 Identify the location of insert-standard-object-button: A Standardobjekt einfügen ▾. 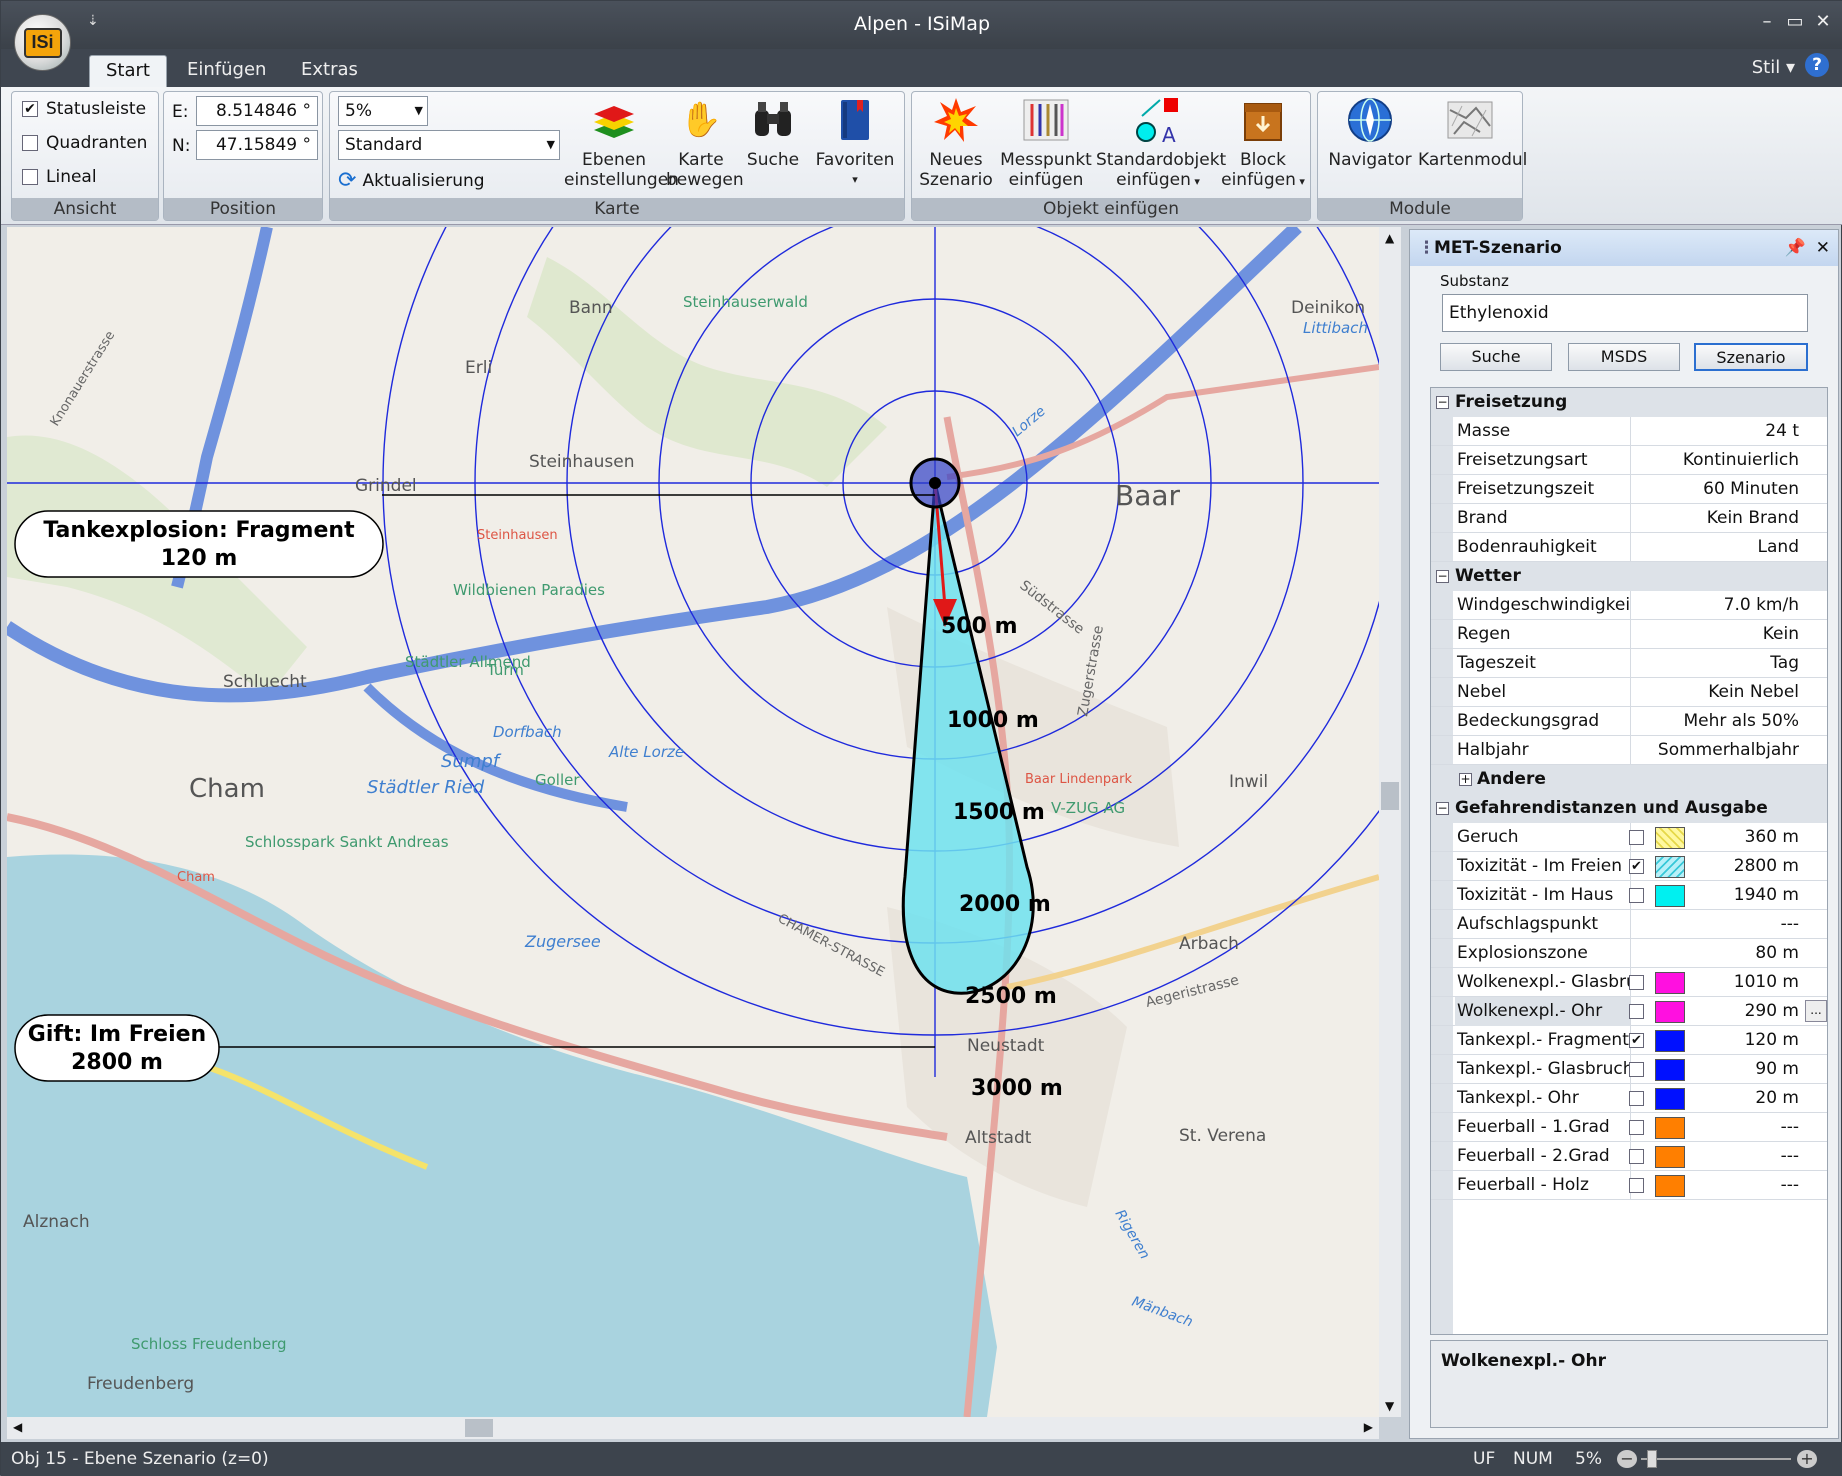
(1161, 144).